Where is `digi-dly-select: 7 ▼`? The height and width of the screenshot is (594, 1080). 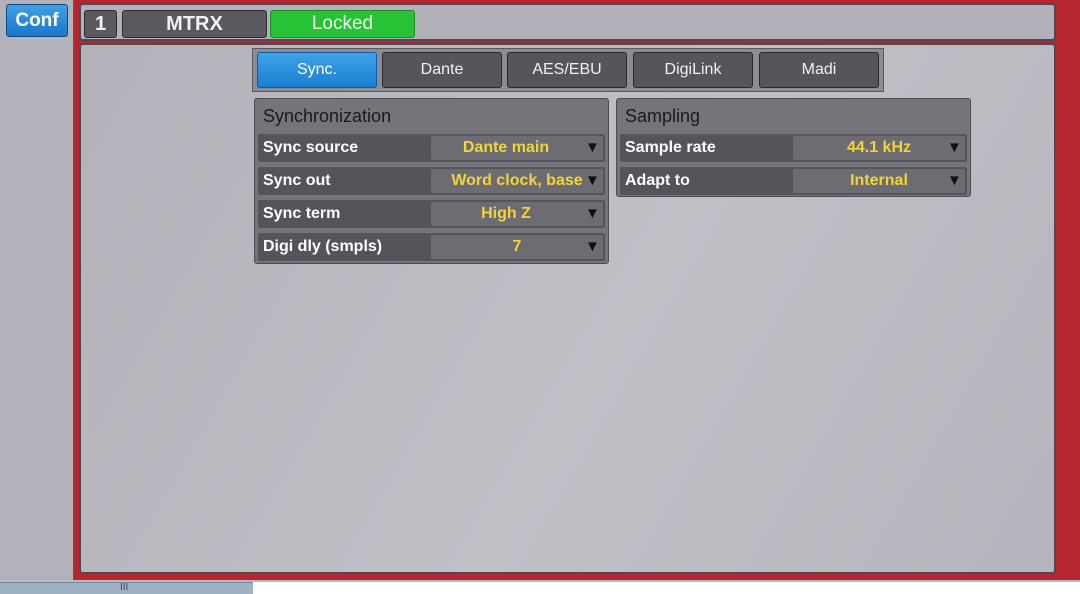 digi-dly-select: 7 ▼ is located at coordinates (517, 247).